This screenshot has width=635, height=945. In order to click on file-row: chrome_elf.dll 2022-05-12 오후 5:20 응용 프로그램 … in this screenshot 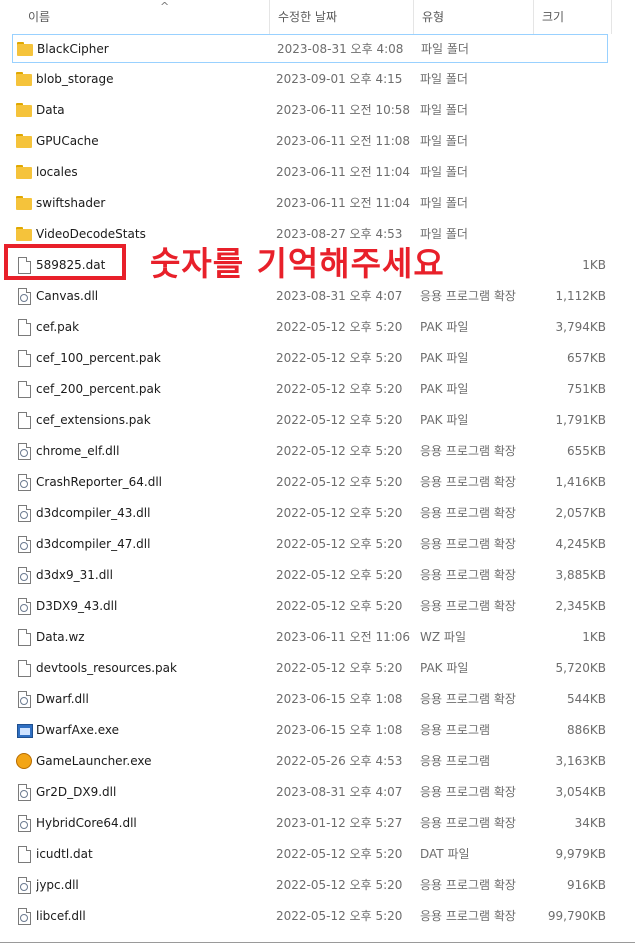, I will do `click(310, 451)`.